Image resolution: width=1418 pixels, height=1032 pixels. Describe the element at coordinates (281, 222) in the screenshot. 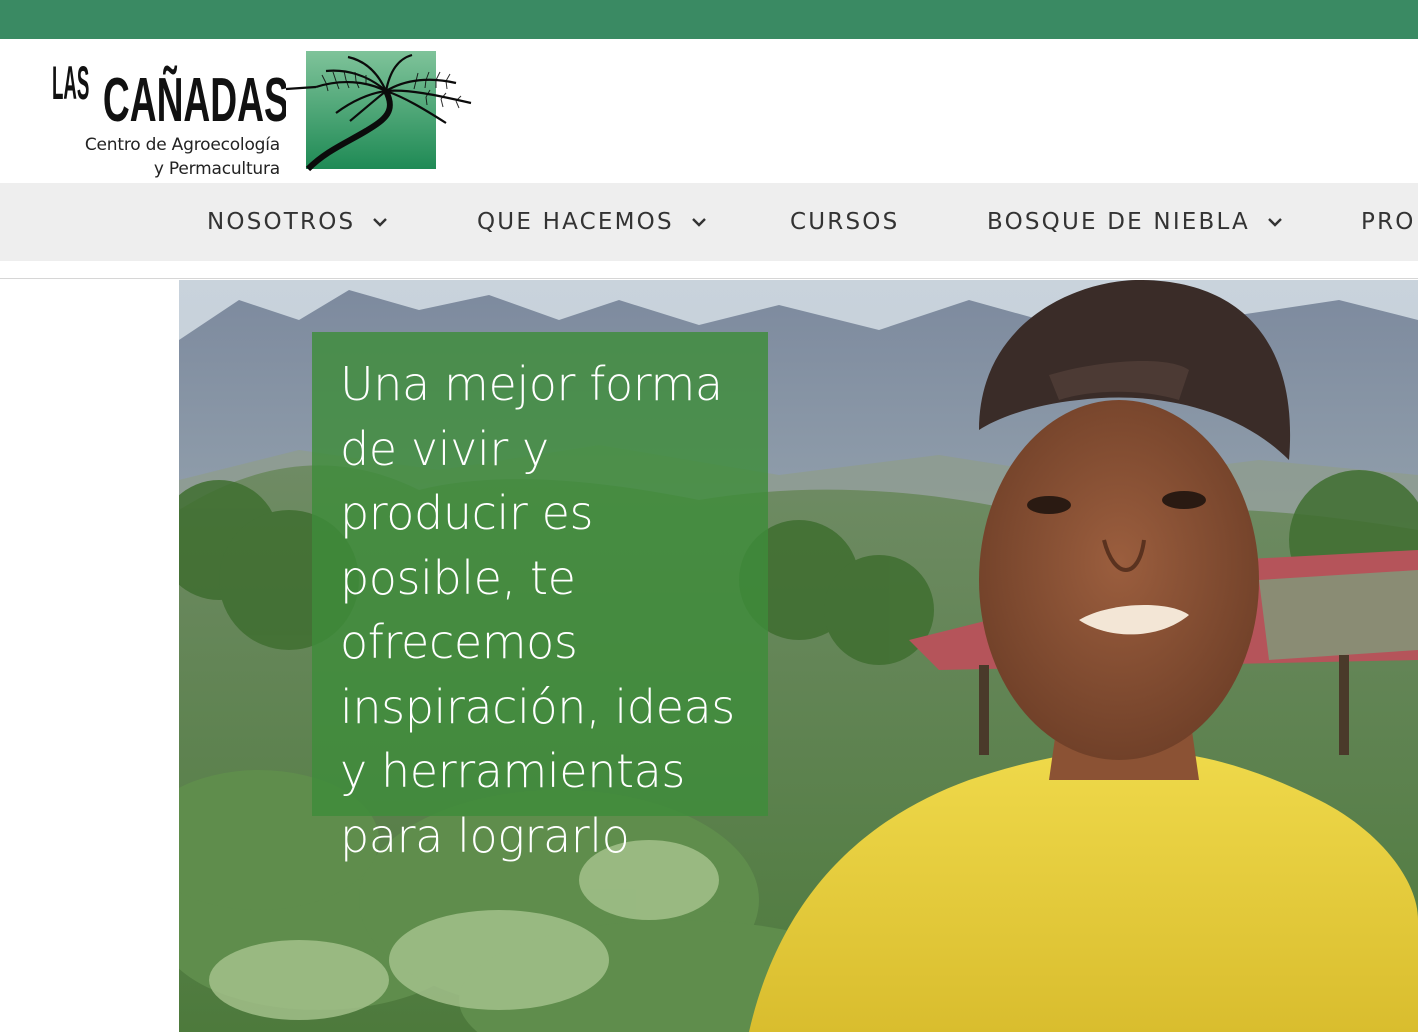

I see `nav-label: NOSOTROS` at that location.